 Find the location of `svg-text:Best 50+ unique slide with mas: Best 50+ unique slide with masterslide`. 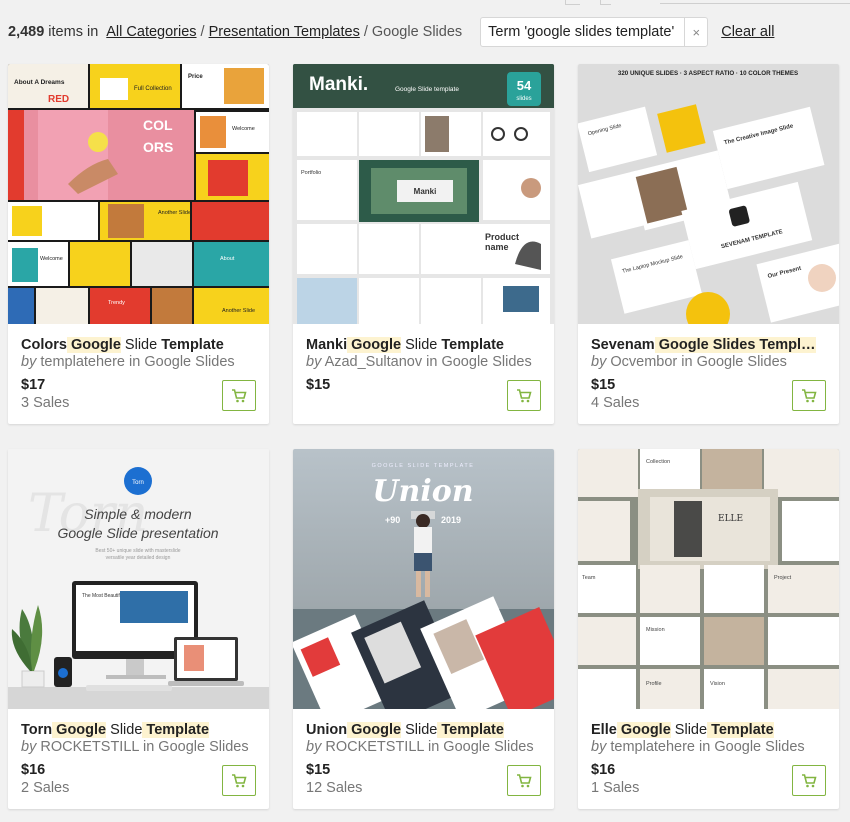

svg-text:Best 50+ unique slide with mas: Best 50+ unique slide with masterslide is located at coordinates (137, 551).